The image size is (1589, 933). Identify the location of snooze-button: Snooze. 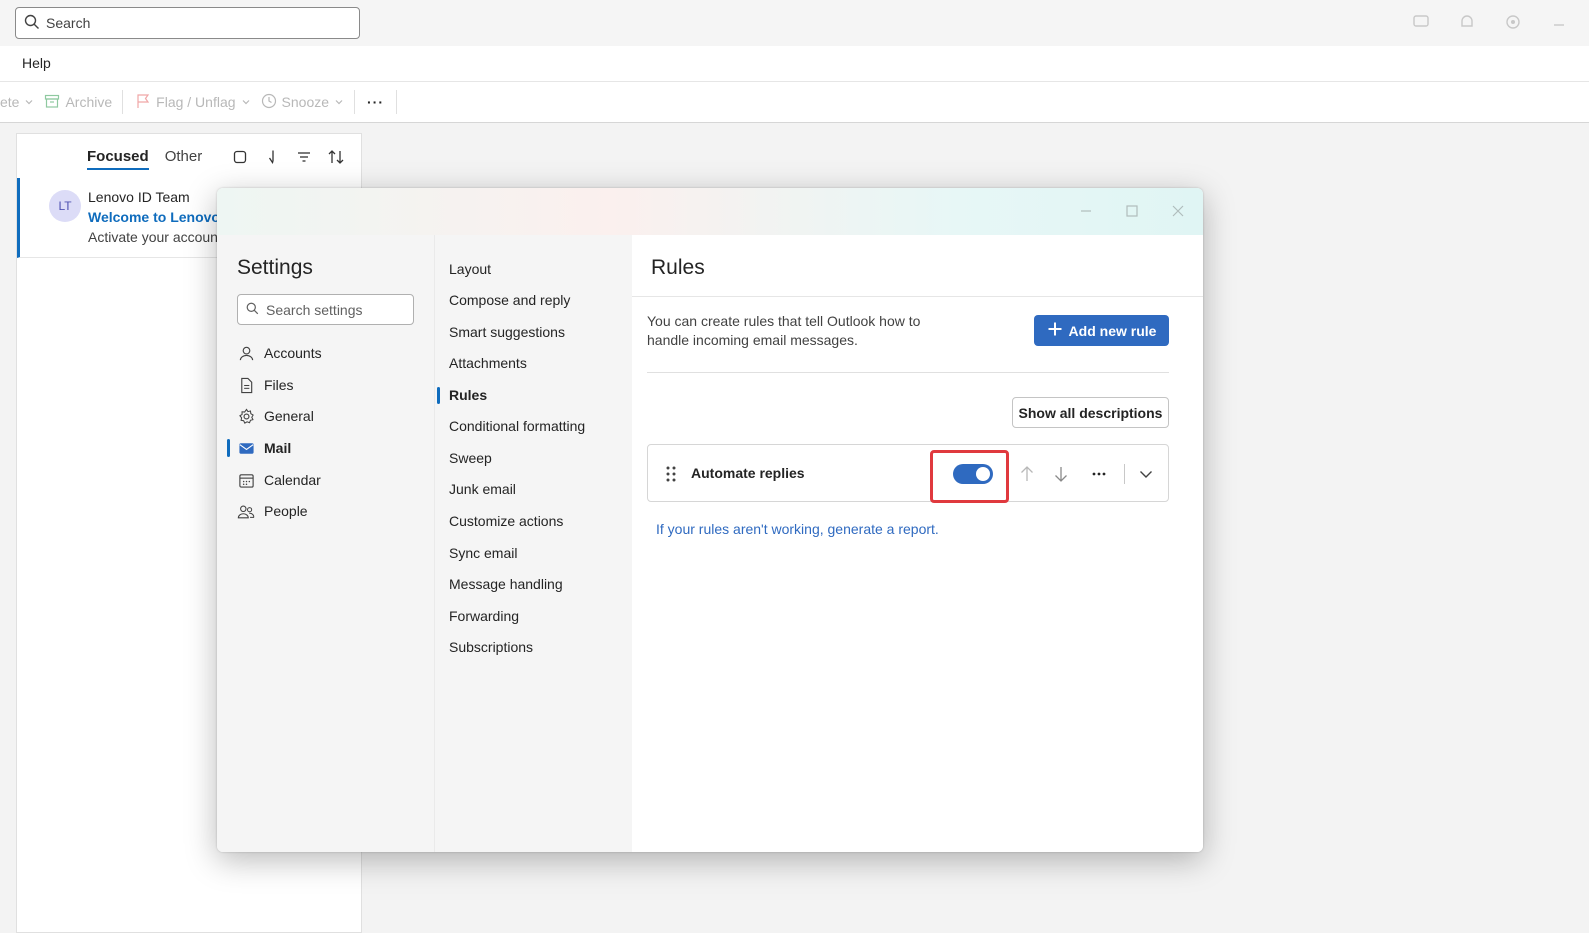
(302, 102).